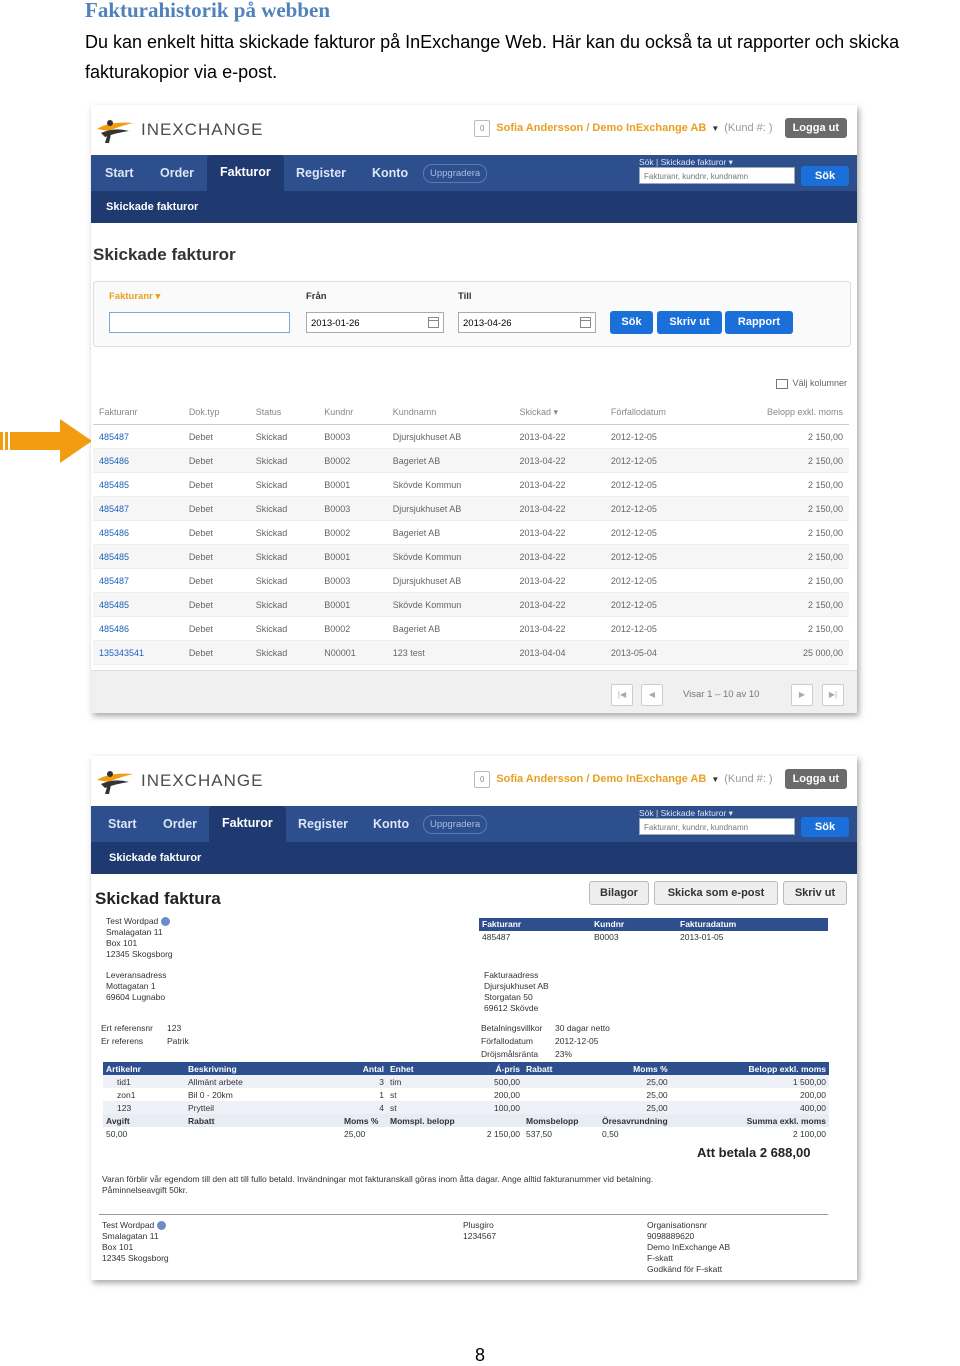 The width and height of the screenshot is (960, 1366). Describe the element at coordinates (127, 1028) in the screenshot. I see `ref-label: Ert referensnr` at that location.